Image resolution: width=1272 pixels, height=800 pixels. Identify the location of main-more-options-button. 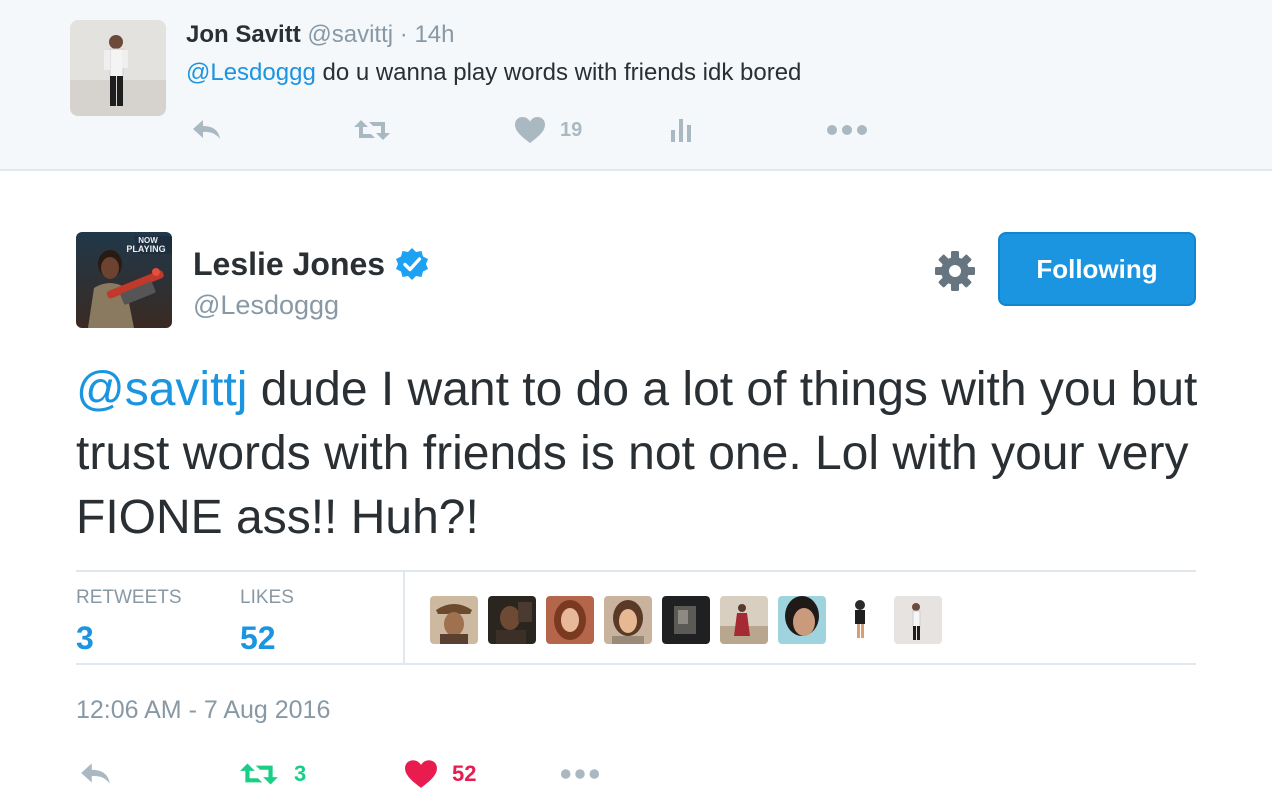
(580, 774).